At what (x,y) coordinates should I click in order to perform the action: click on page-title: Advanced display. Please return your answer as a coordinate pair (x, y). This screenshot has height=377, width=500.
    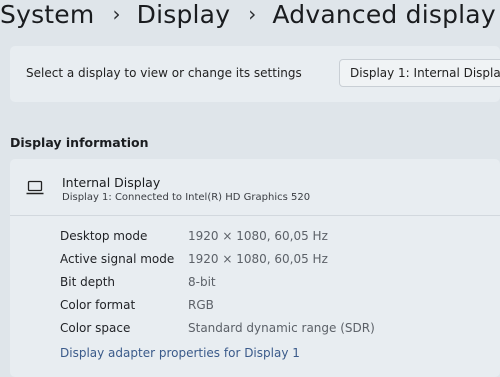
    Looking at the image, I should click on (384, 14).